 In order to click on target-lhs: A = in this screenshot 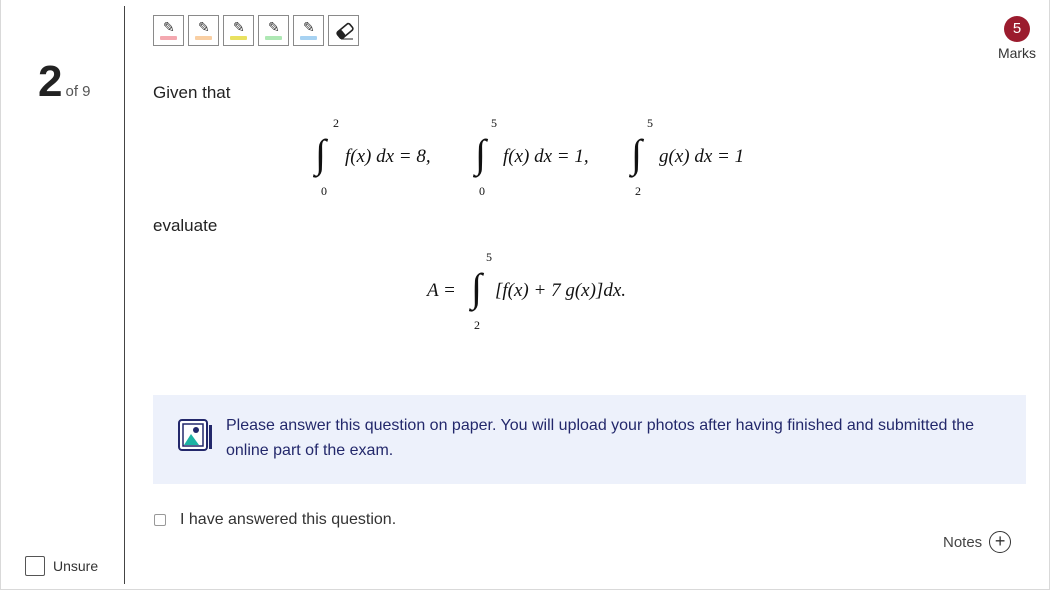, I will do `click(441, 290)`.